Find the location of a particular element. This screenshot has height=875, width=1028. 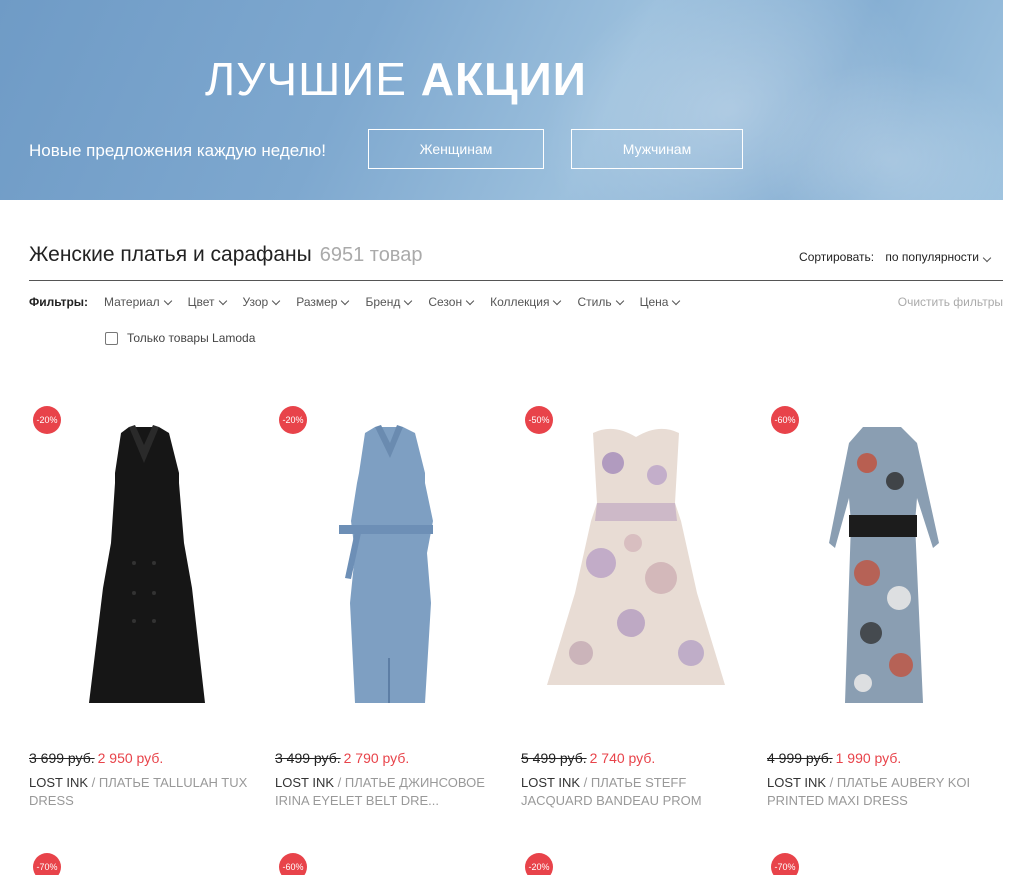

old-price: 4 999 руб. is located at coordinates (800, 758).